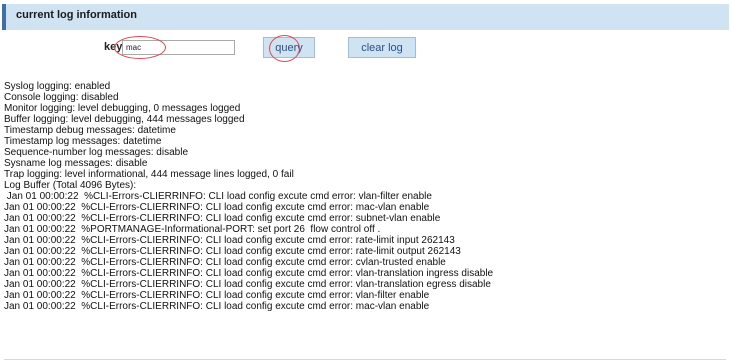 The width and height of the screenshot is (731, 363). What do you see at coordinates (70, 185) in the screenshot?
I see `log-line: Log Buffer (Total 4096 Bytes):` at bounding box center [70, 185].